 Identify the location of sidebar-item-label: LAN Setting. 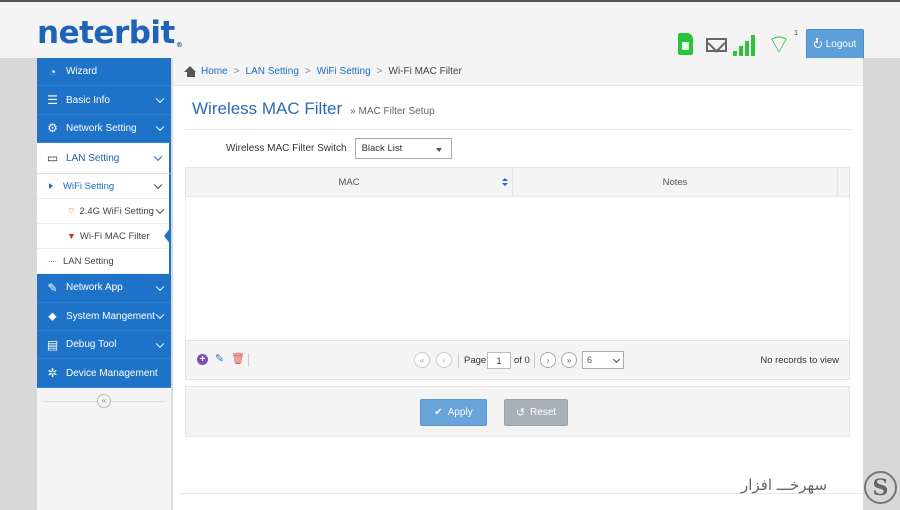
(93, 158).